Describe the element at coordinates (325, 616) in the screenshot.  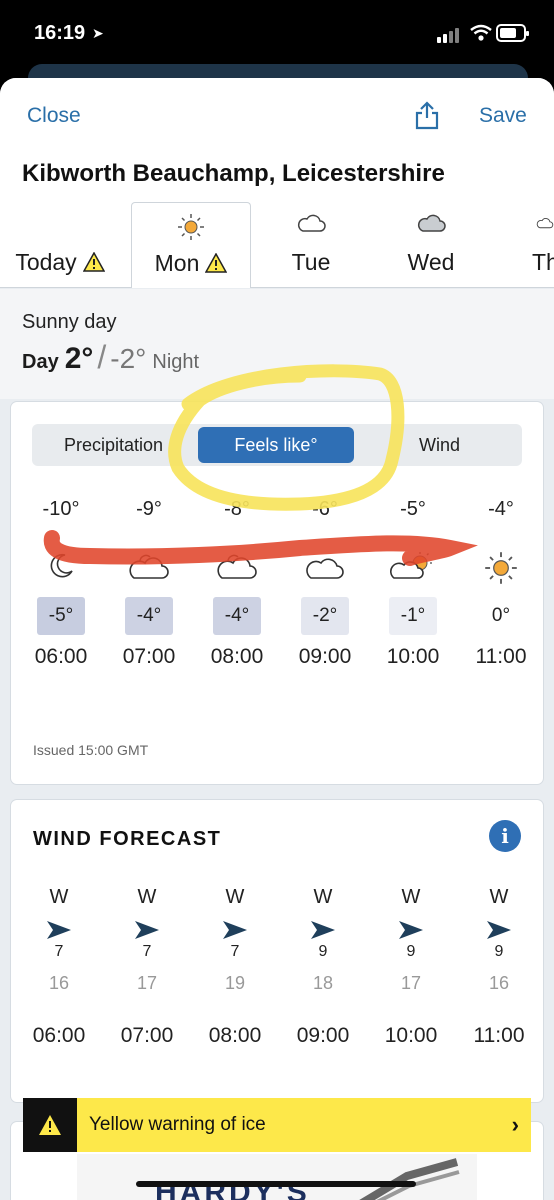
I see `temperature-value: -2°` at that location.